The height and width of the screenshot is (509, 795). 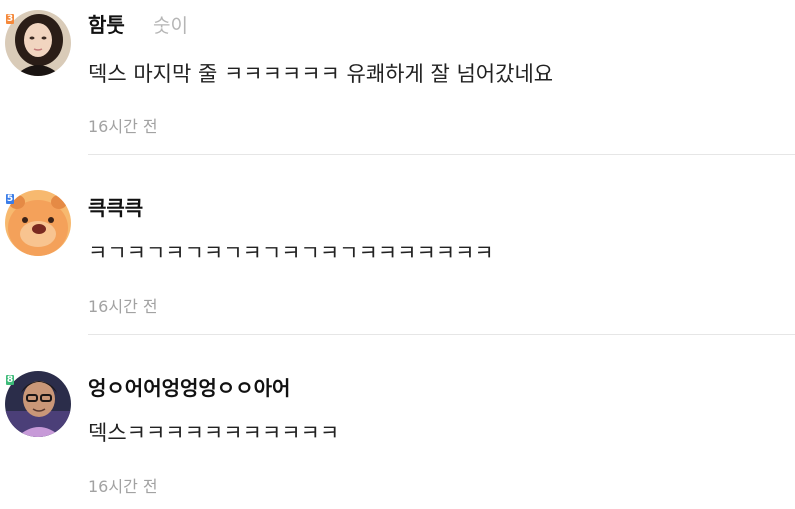 I want to click on level-badge: 8, so click(x=10, y=380).